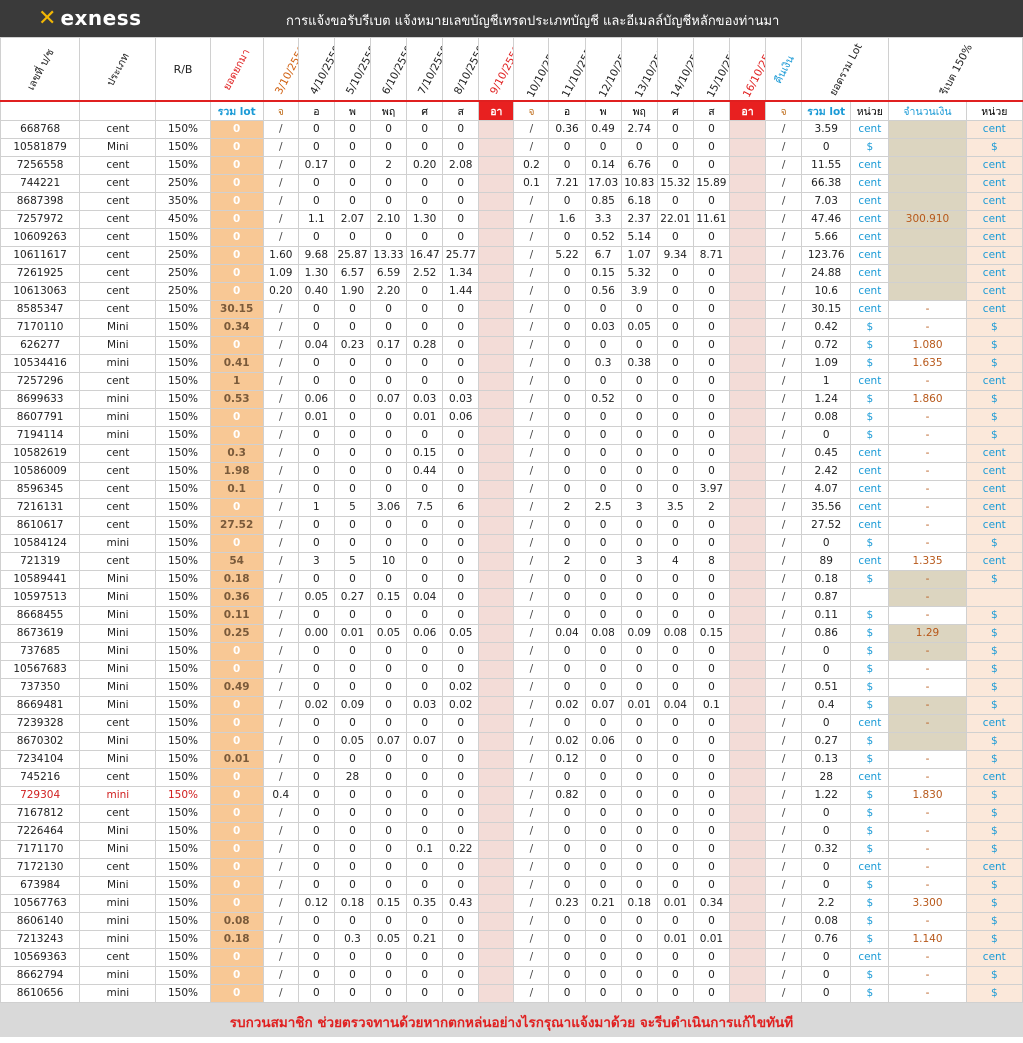 Image resolution: width=1023 pixels, height=1043 pixels. I want to click on table-row: 10569363 cent 150% 0/0 0 0 0 0/0 0 0 0 0/0 cent - cent, so click(511, 957).